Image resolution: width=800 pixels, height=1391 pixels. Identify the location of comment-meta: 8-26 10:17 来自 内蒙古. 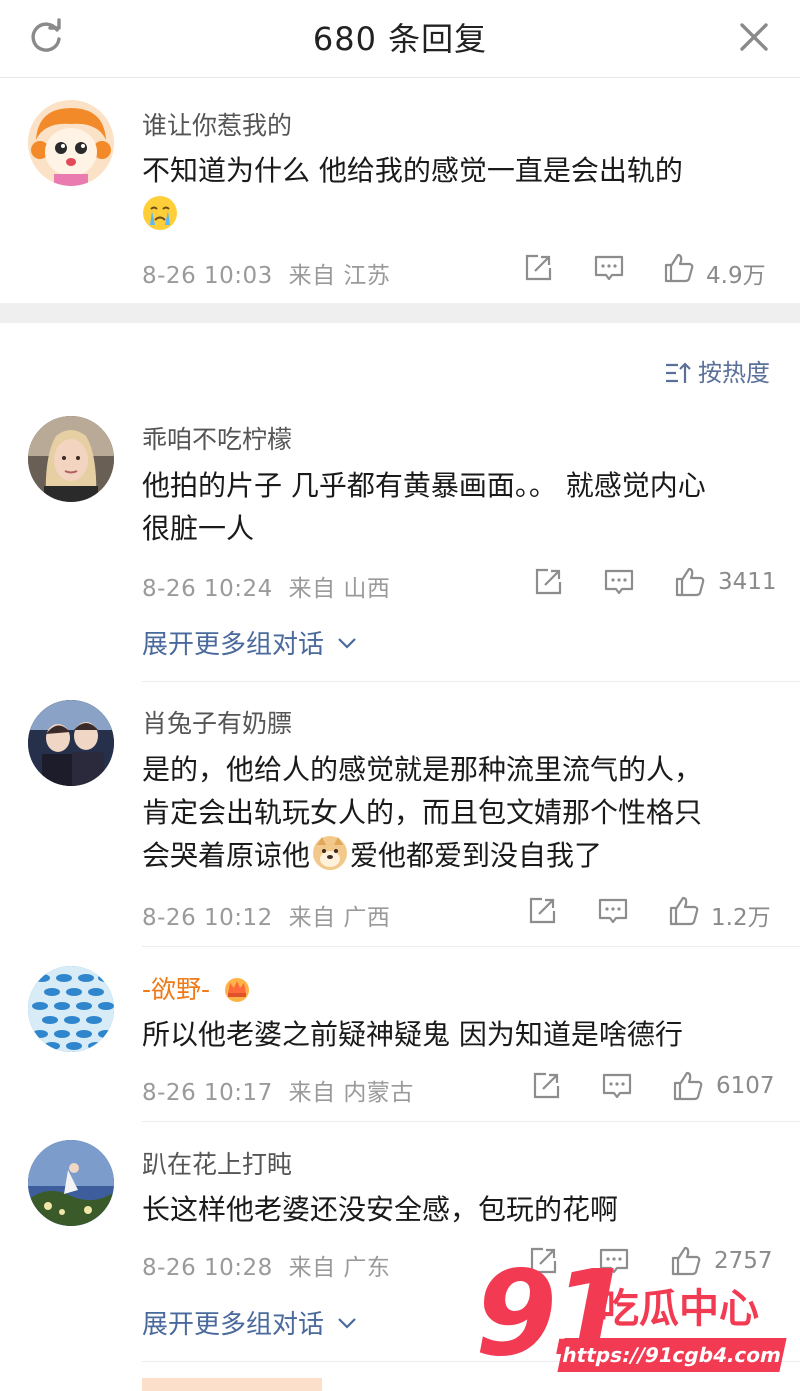
(278, 1090).